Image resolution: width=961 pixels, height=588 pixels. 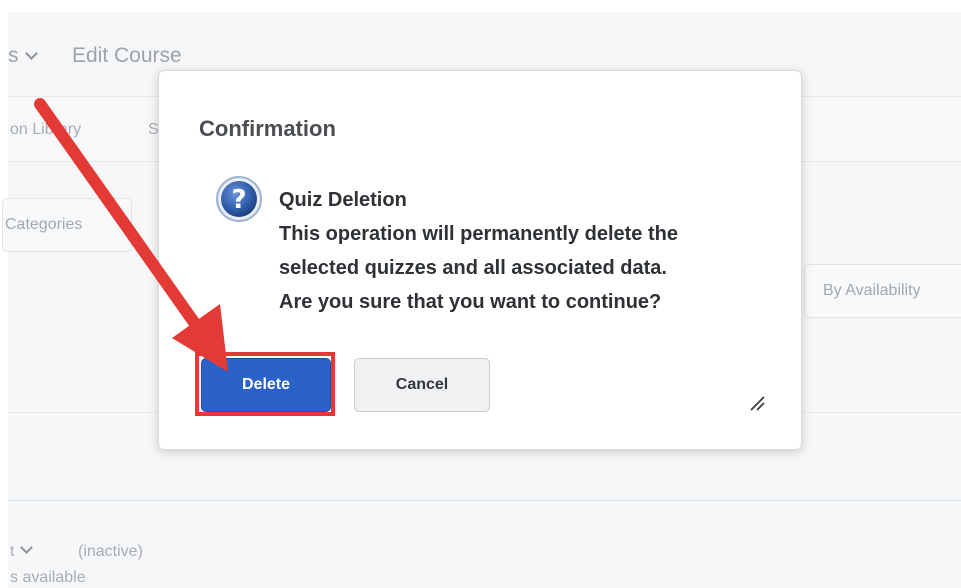 What do you see at coordinates (470, 302) in the screenshot?
I see `message-line-3: Are you sure that you want to continue?` at bounding box center [470, 302].